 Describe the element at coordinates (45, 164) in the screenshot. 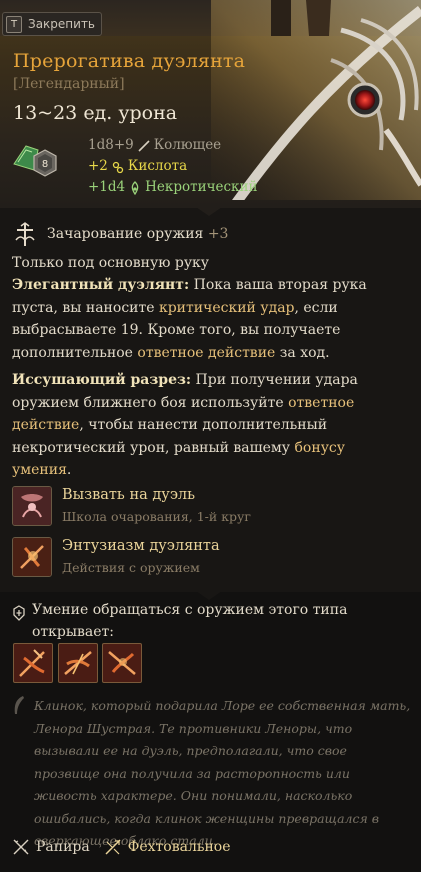

I see `enchantment-die-value: 8` at that location.